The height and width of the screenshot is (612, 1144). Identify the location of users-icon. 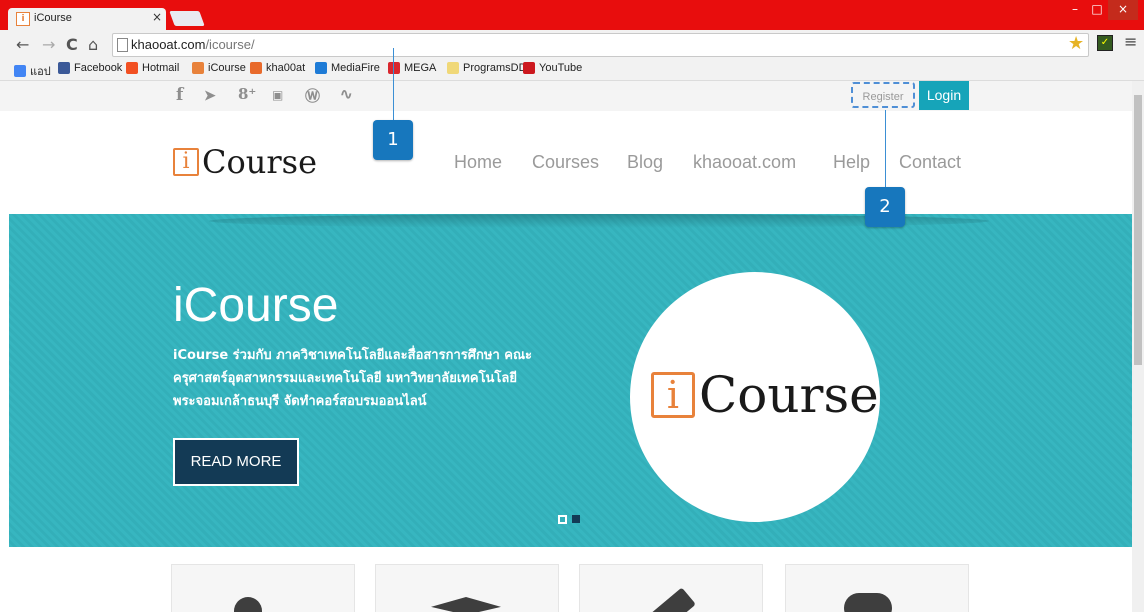
(248, 604).